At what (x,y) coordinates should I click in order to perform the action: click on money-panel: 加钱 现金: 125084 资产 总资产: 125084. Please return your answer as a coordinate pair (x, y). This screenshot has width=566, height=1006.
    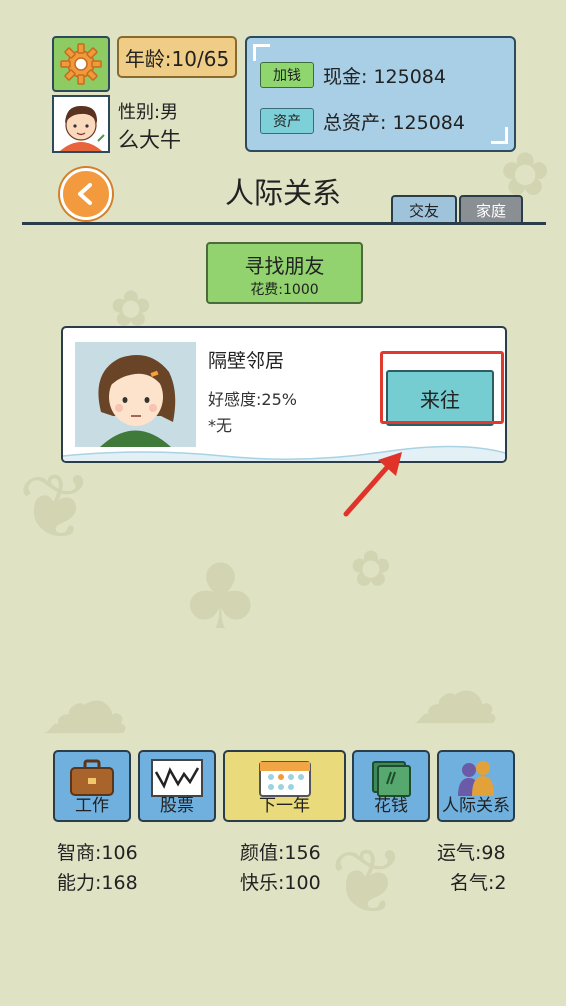
    Looking at the image, I should click on (380, 94).